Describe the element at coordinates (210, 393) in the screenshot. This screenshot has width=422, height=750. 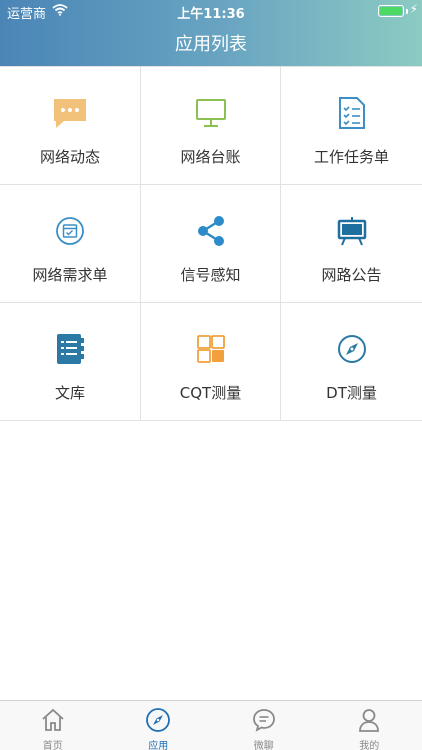
I see `app-label: CQT测量` at that location.